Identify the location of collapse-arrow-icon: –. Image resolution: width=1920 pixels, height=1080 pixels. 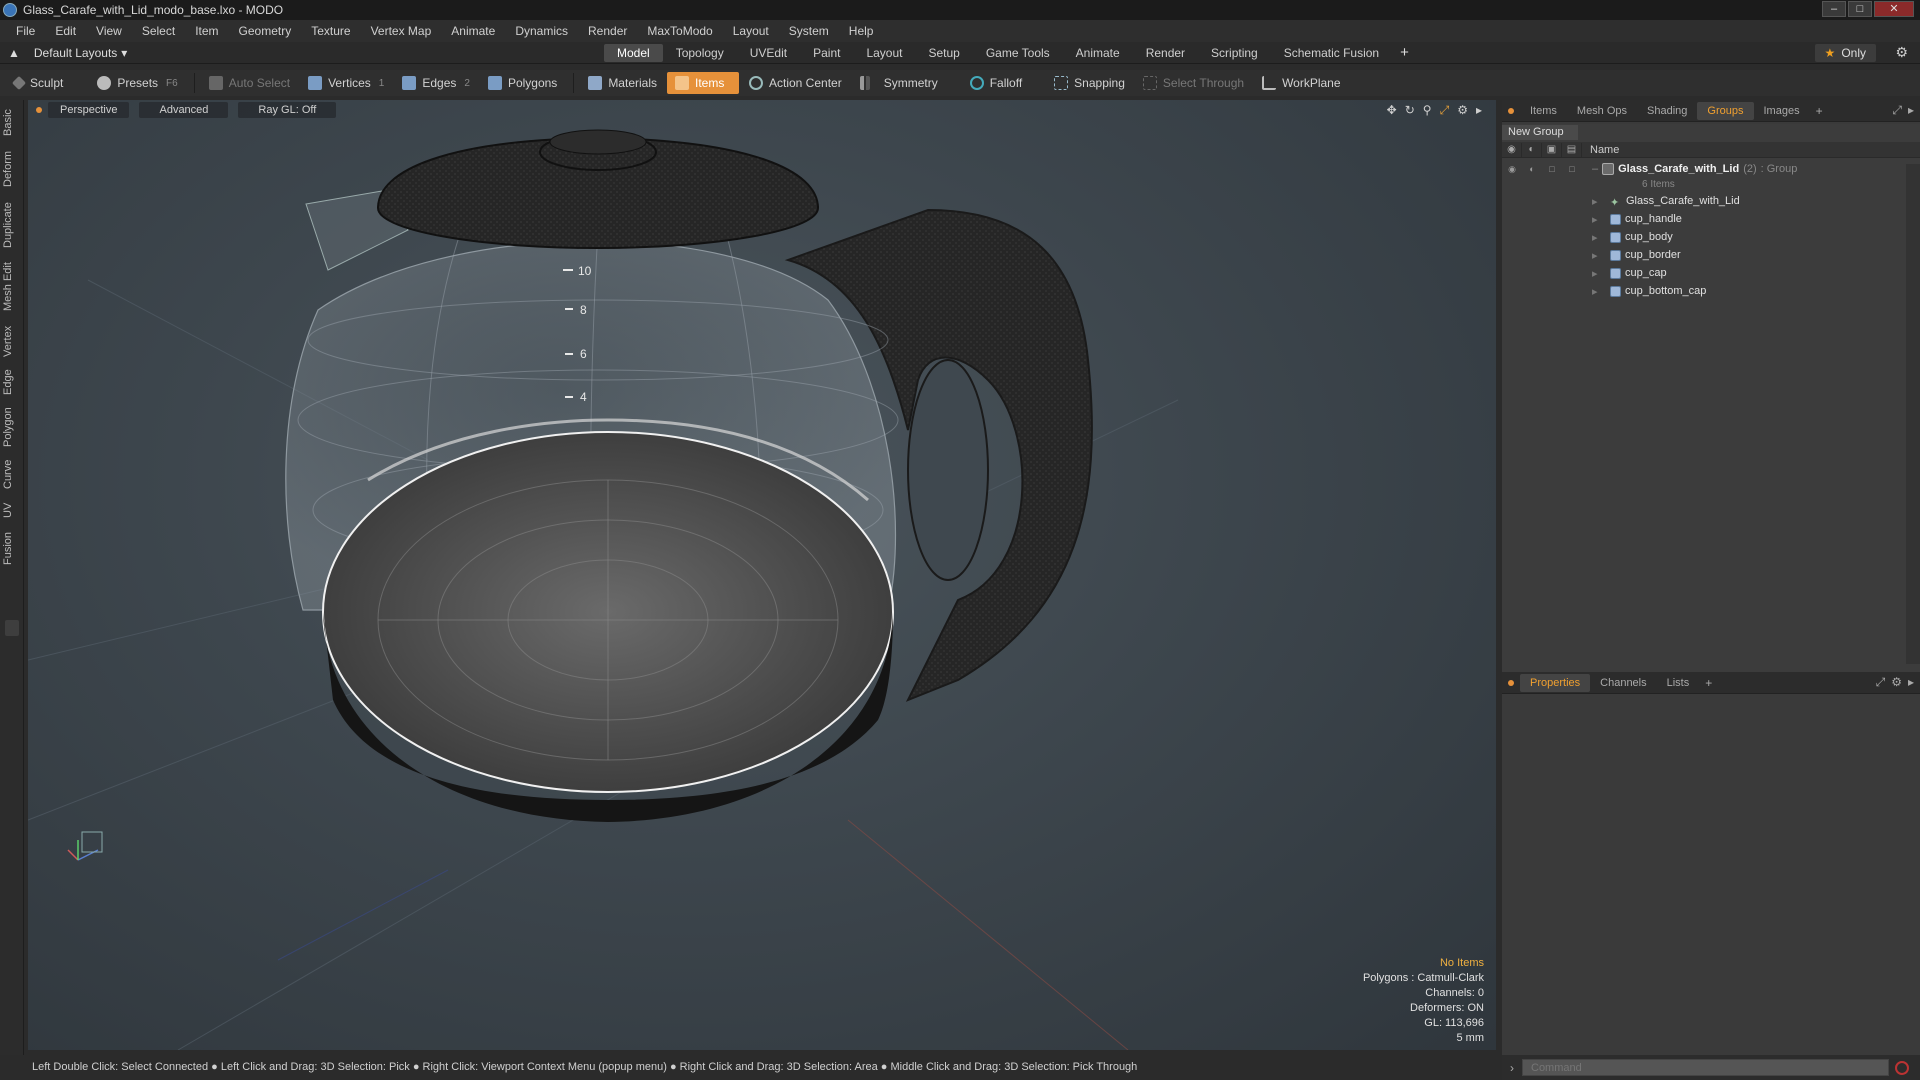
(1595, 169).